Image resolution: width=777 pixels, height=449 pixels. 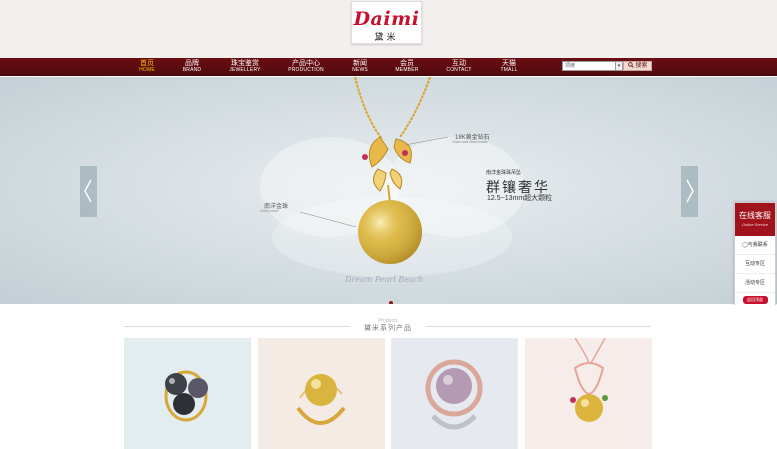 What do you see at coordinates (147, 70) in the screenshot?
I see `nav-label-en: HOME` at bounding box center [147, 70].